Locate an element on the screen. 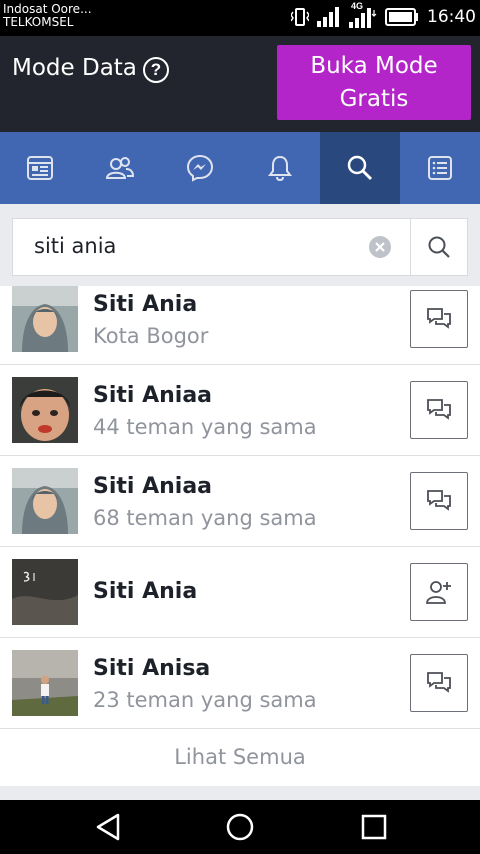 The height and width of the screenshot is (854, 480). tab-search is located at coordinates (360, 168).